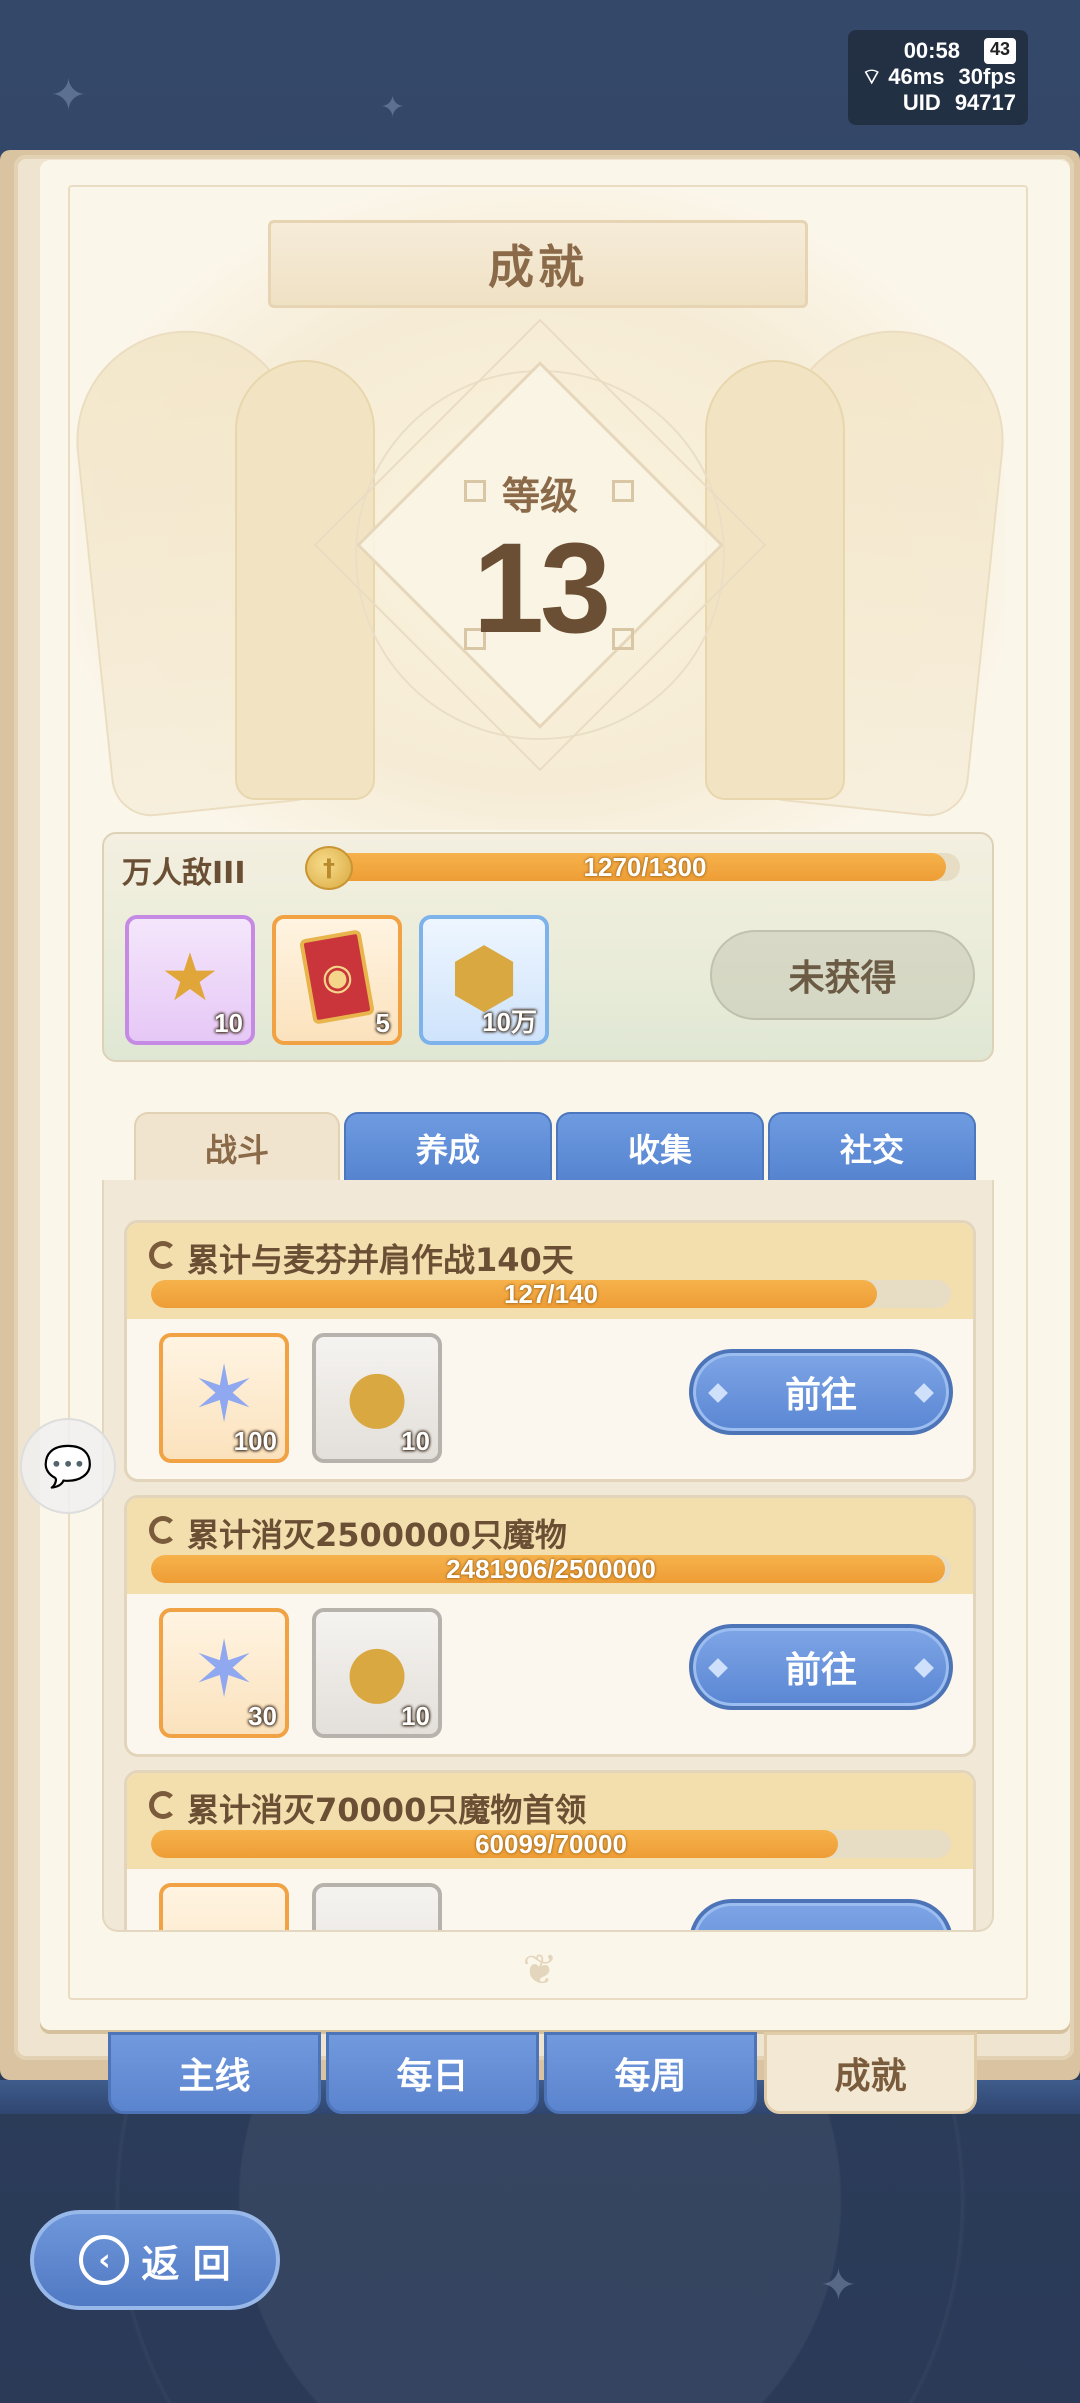 The image size is (1080, 2403). Describe the element at coordinates (660, 1147) in the screenshot. I see `tab-collection: 收集` at that location.